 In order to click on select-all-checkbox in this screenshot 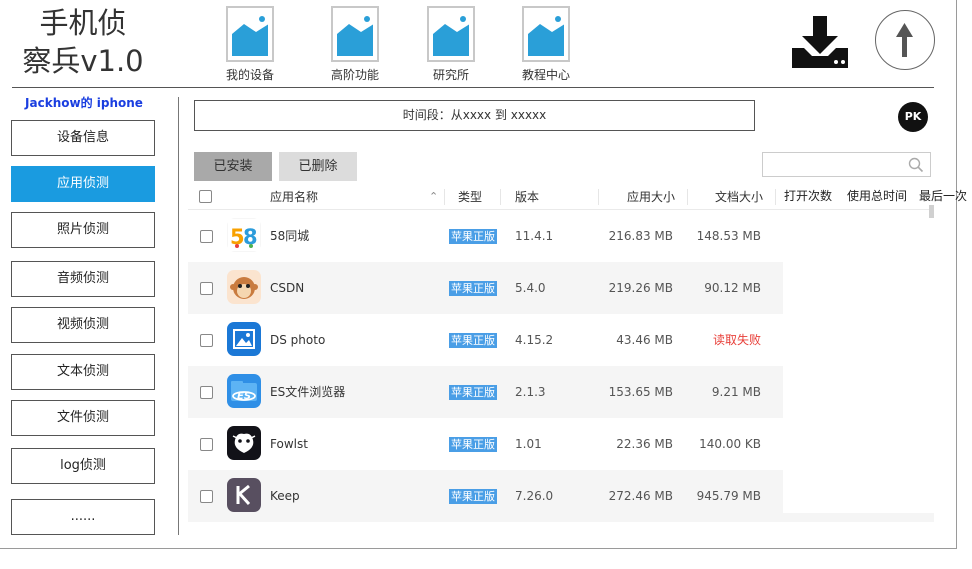, I will do `click(205, 196)`.